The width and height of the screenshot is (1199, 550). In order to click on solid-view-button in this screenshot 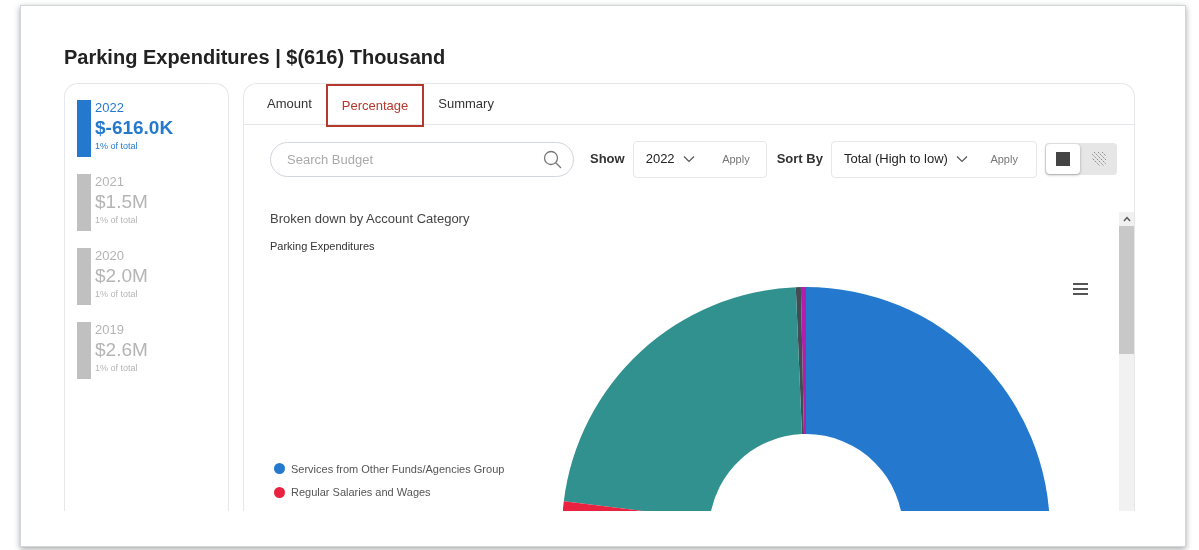, I will do `click(1063, 159)`.